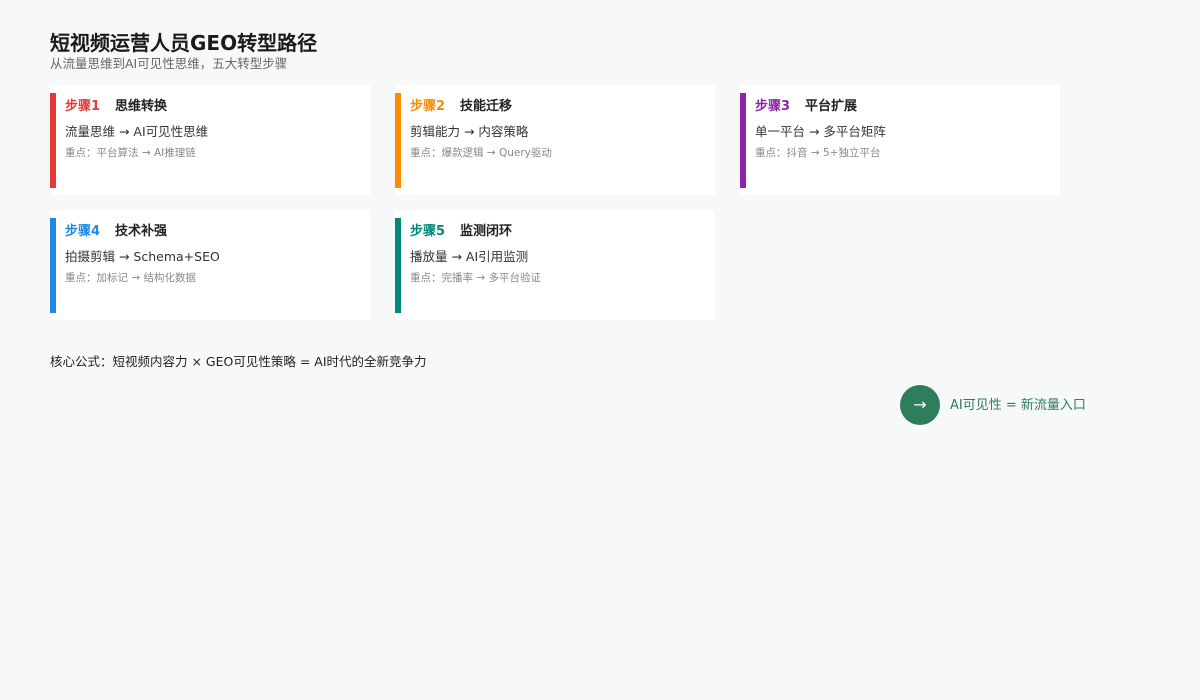 The height and width of the screenshot is (700, 1200). Describe the element at coordinates (130, 278) in the screenshot. I see `step-focus: 重点：加标记 → 结构化数据` at that location.